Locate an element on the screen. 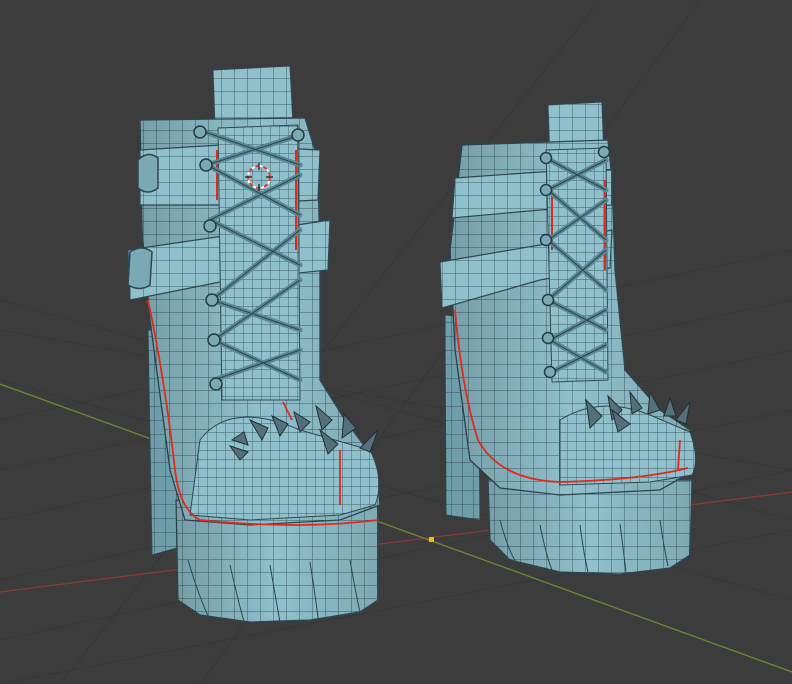  boot-left-buckle-top is located at coordinates (148, 173).